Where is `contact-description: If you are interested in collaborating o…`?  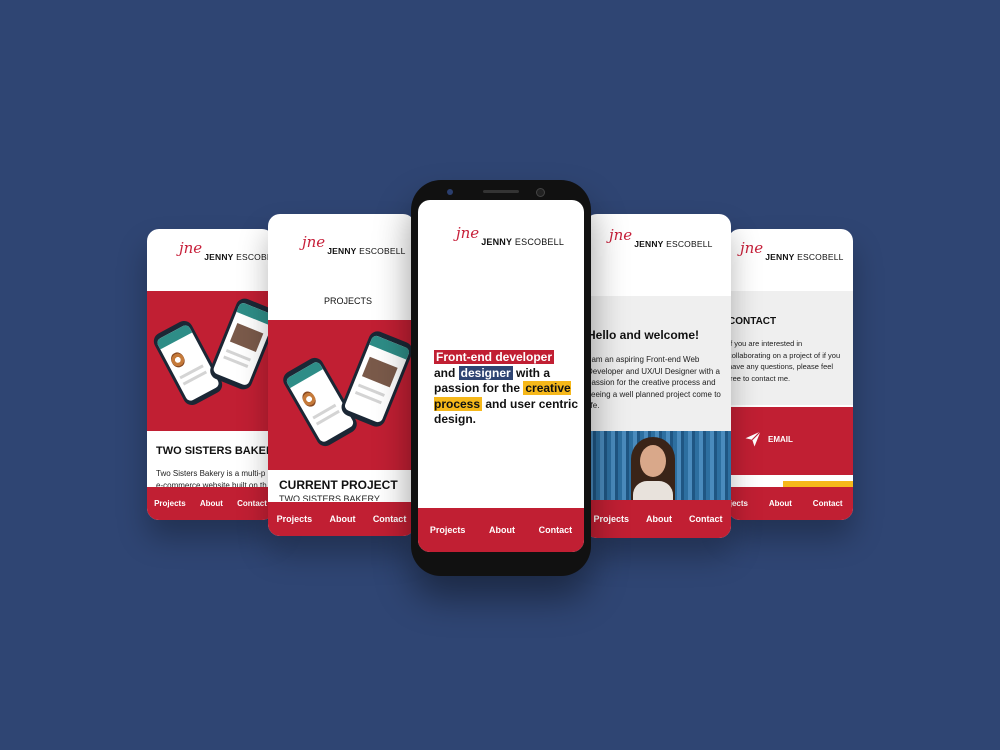
contact-description: If you are interested in collaborating o… is located at coordinates (784, 361).